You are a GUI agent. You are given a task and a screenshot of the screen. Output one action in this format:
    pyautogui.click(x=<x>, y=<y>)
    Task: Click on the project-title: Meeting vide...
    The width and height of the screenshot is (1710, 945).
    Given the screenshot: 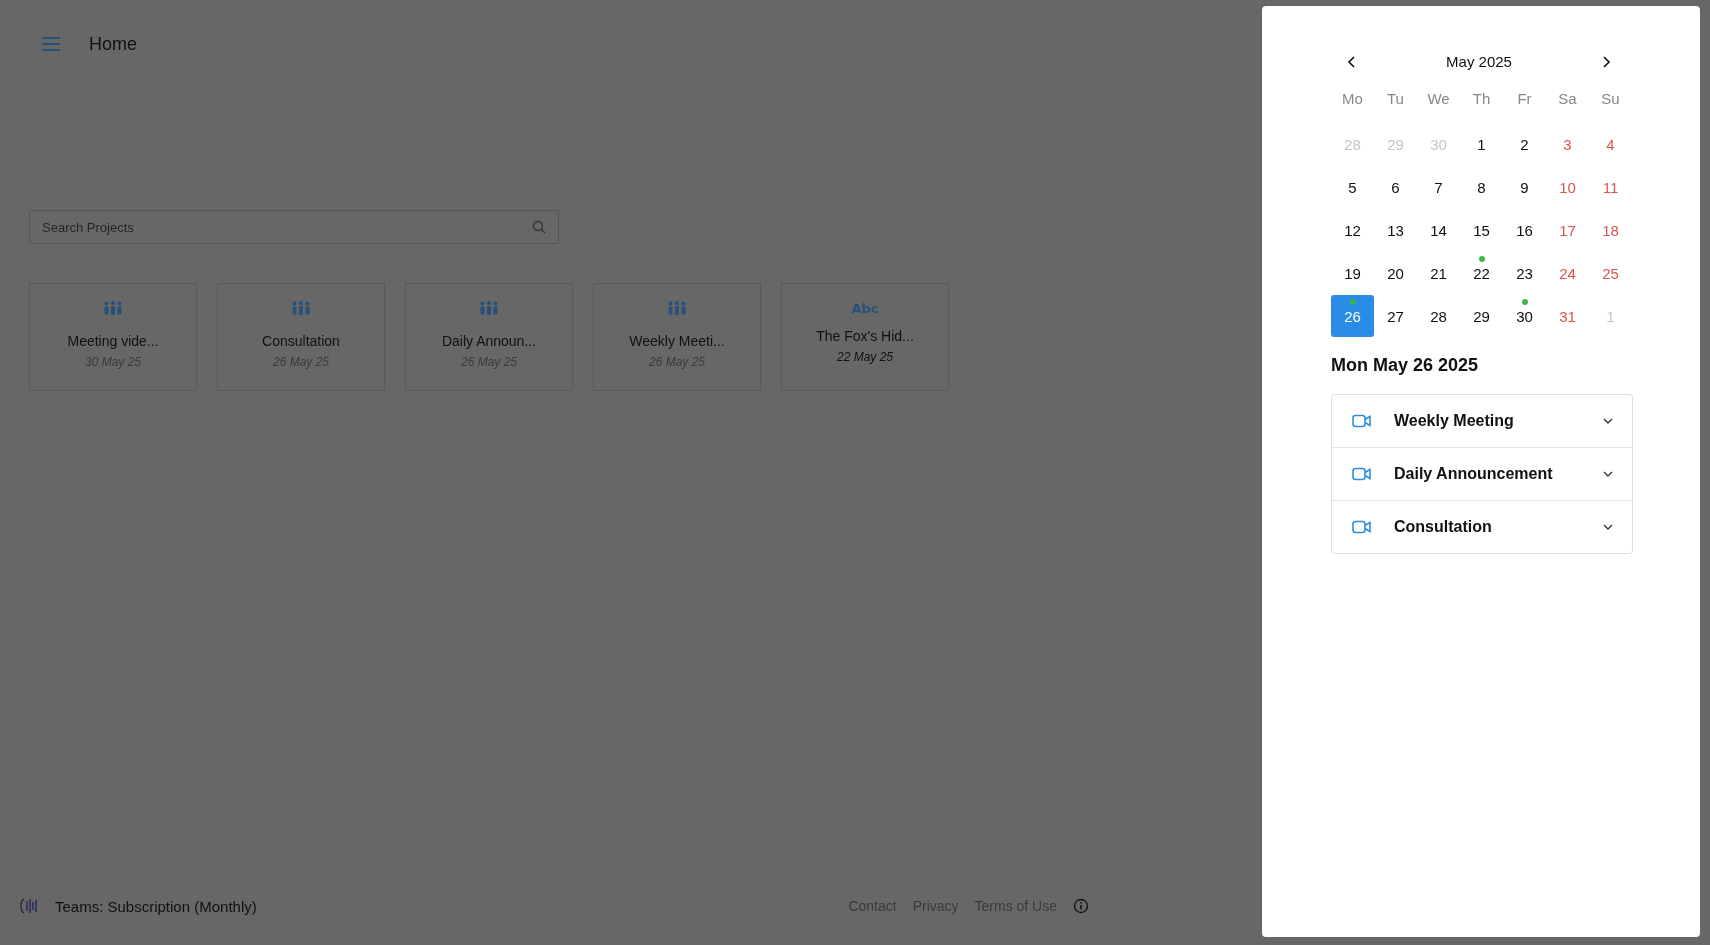 What is the action you would take?
    pyautogui.click(x=113, y=341)
    